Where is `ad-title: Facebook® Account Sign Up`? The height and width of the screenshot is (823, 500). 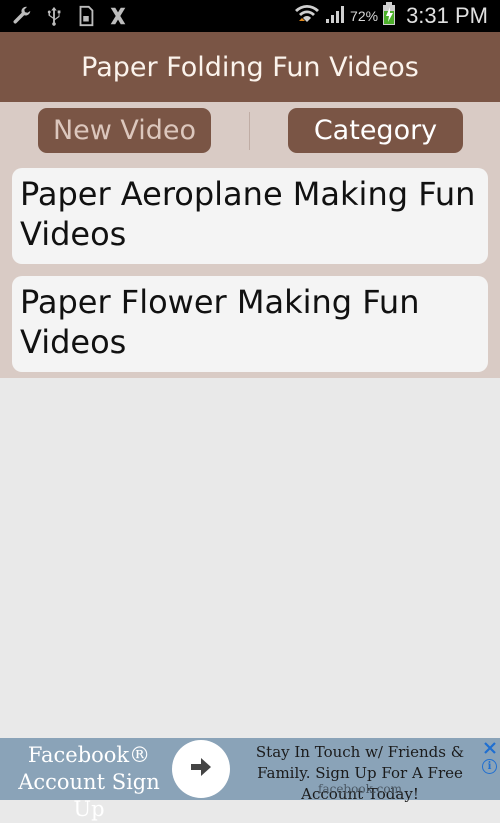 ad-title: Facebook® Account Sign Up is located at coordinates (89, 782).